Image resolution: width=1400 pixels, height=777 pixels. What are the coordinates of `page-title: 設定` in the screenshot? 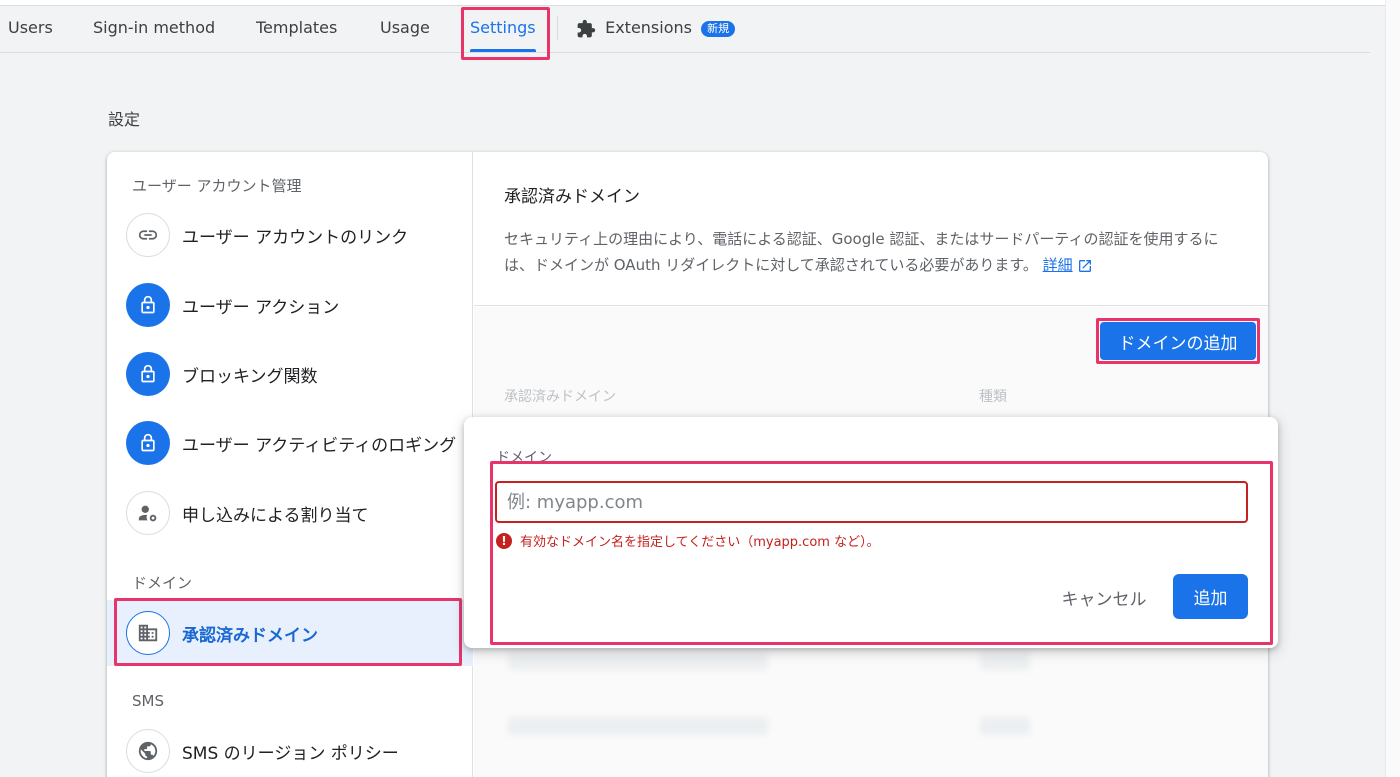 It's located at (124, 119).